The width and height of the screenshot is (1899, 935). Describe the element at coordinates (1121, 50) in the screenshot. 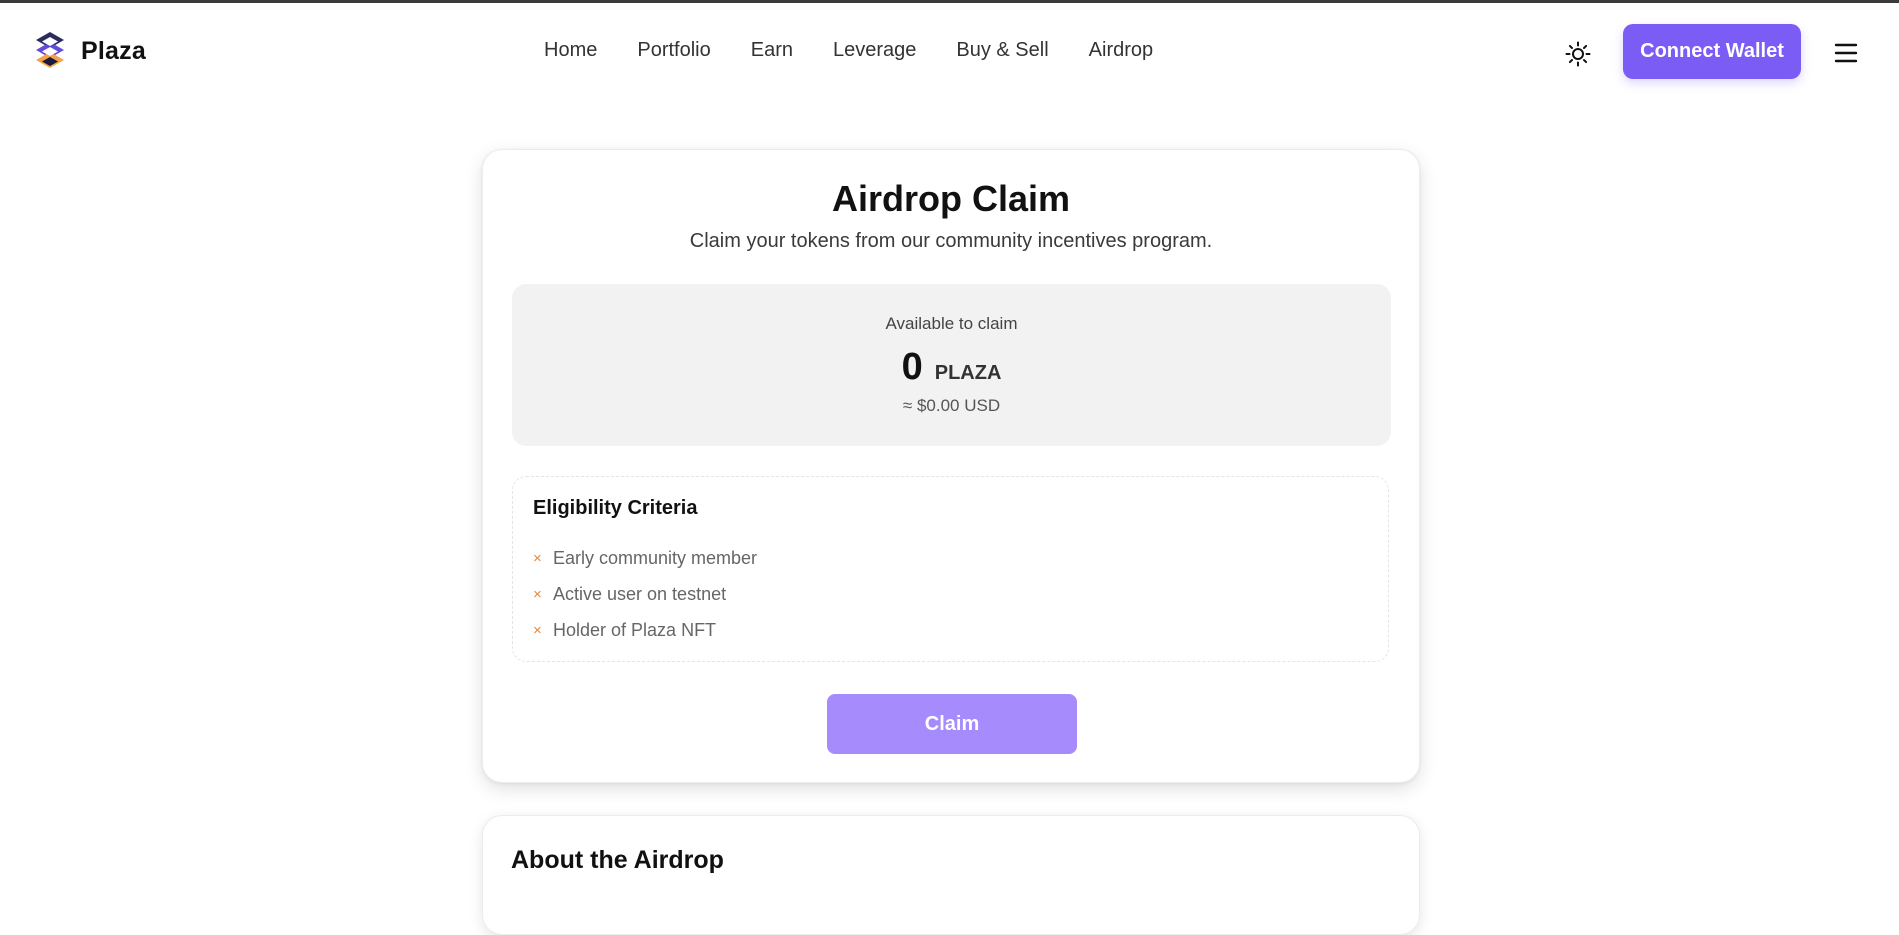

I see `nav-item-airdrop: Airdrop` at that location.